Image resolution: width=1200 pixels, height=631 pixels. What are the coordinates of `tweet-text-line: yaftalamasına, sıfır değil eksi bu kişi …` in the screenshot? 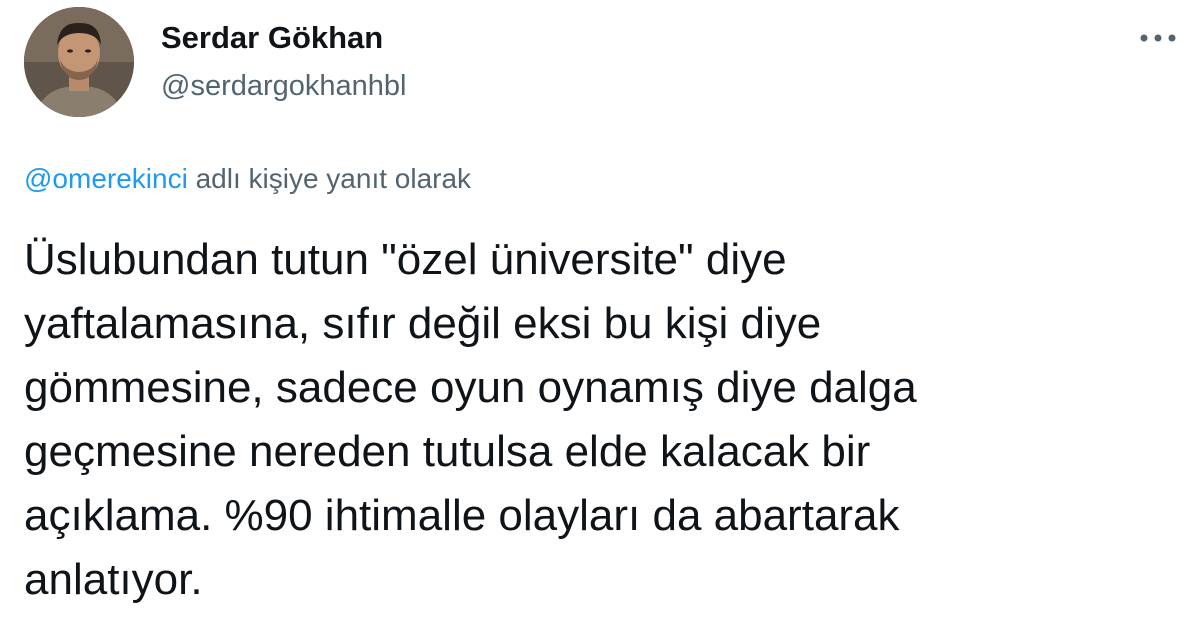 It's located at (423, 323).